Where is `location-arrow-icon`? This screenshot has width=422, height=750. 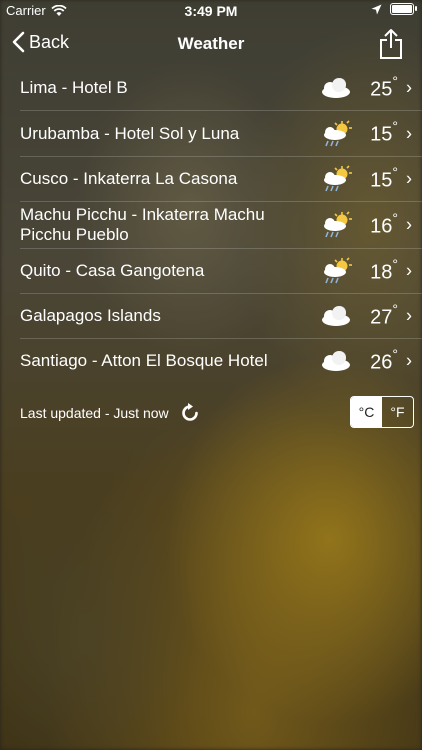 location-arrow-icon is located at coordinates (376, 9).